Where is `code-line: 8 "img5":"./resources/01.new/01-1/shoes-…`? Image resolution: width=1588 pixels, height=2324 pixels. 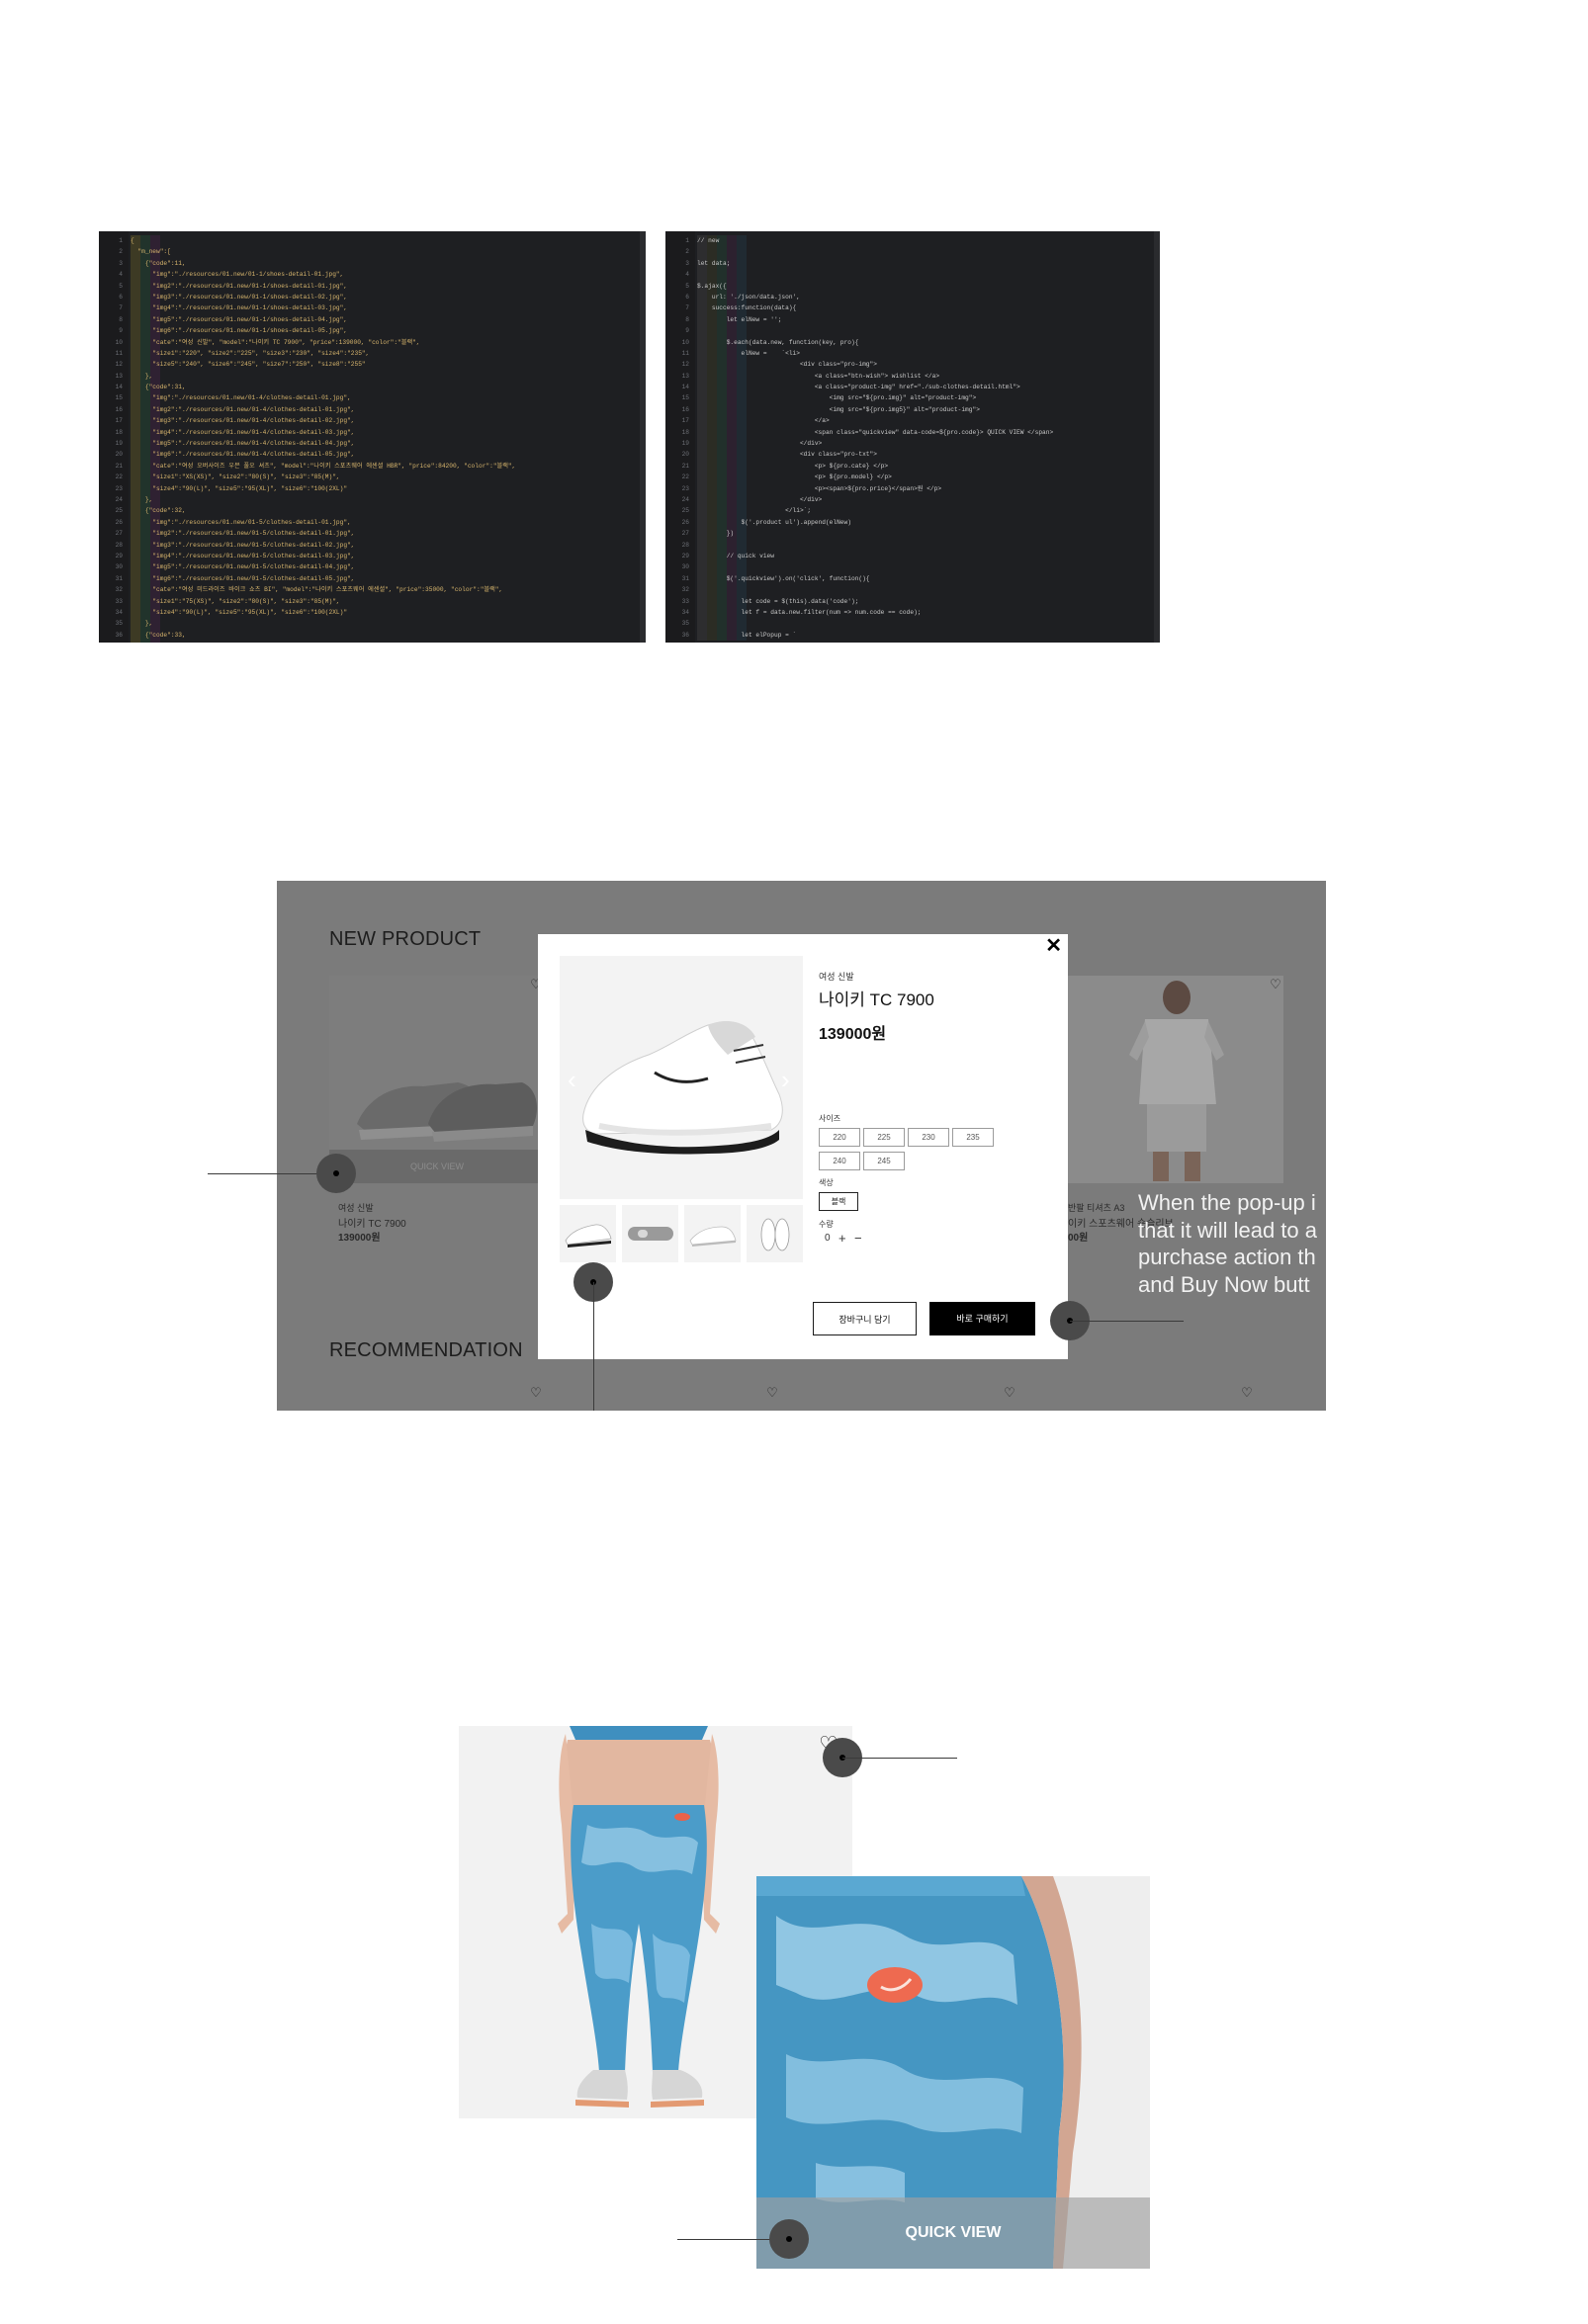
code-line: 8 "img5":"./resources/01.new/01-1/shoes-… is located at coordinates (369, 319).